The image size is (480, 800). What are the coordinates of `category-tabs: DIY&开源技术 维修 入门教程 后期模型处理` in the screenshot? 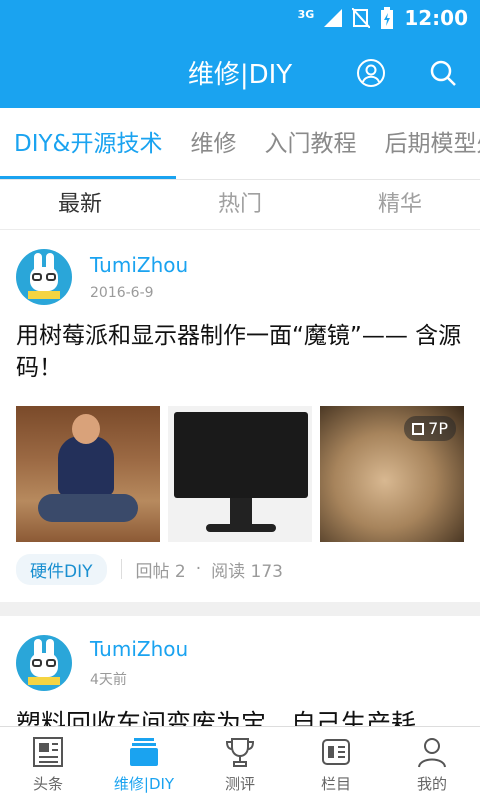 It's located at (240, 144).